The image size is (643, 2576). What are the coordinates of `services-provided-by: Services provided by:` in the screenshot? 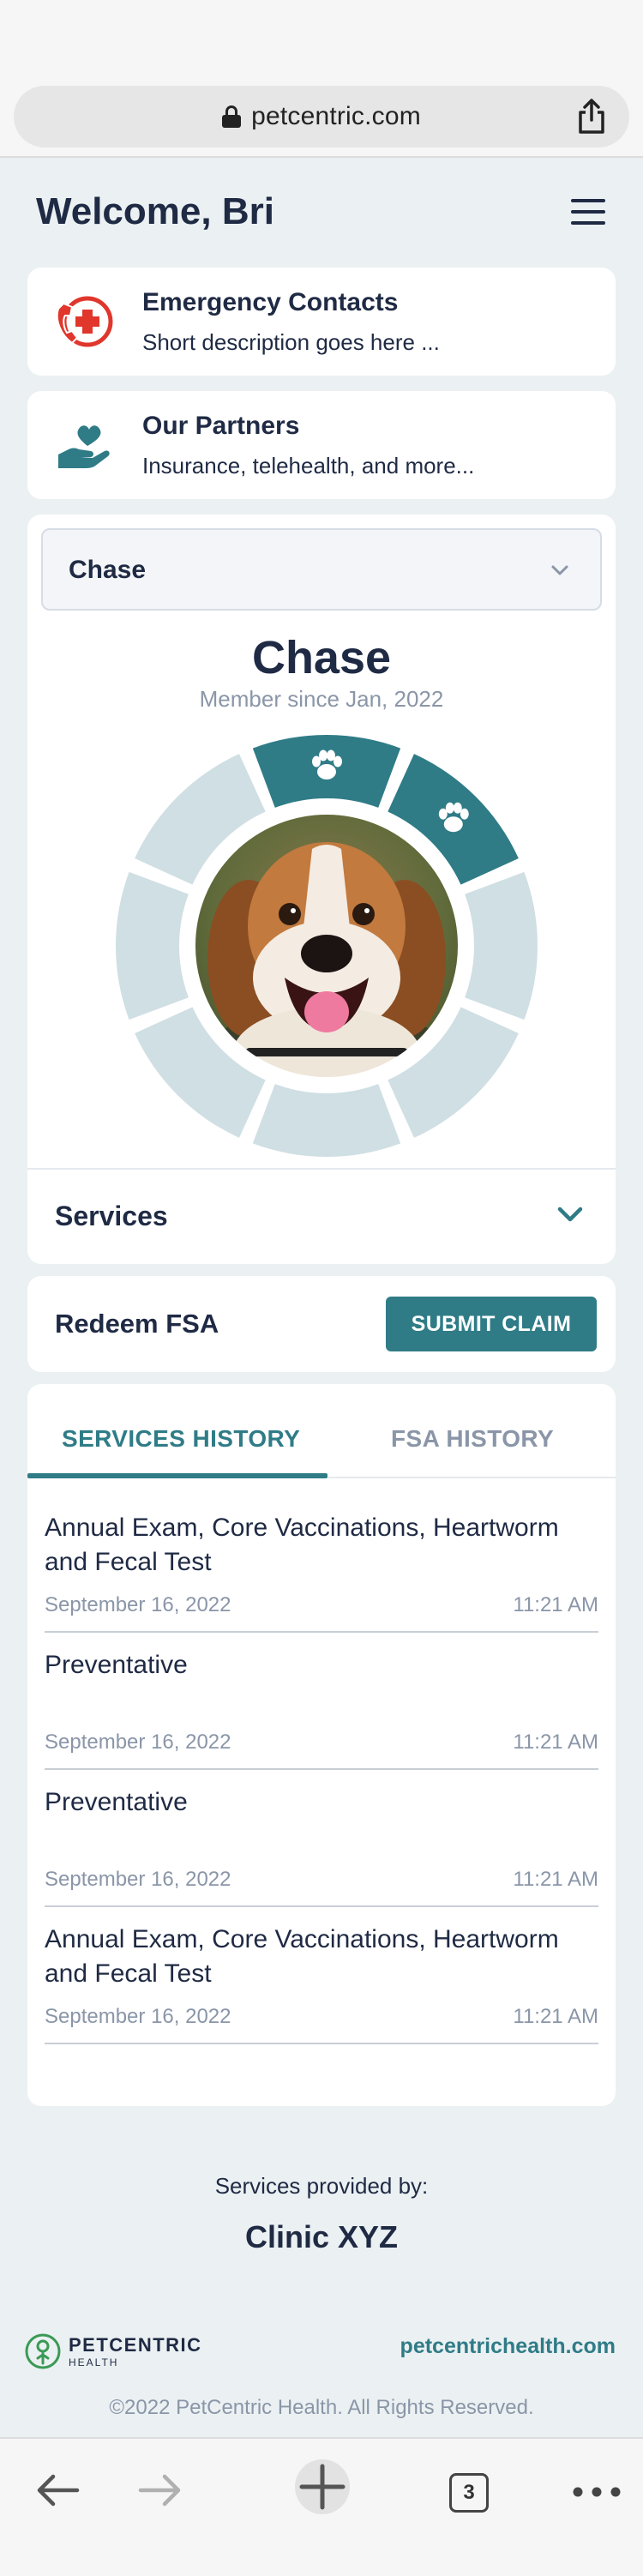 It's located at (321, 2186).